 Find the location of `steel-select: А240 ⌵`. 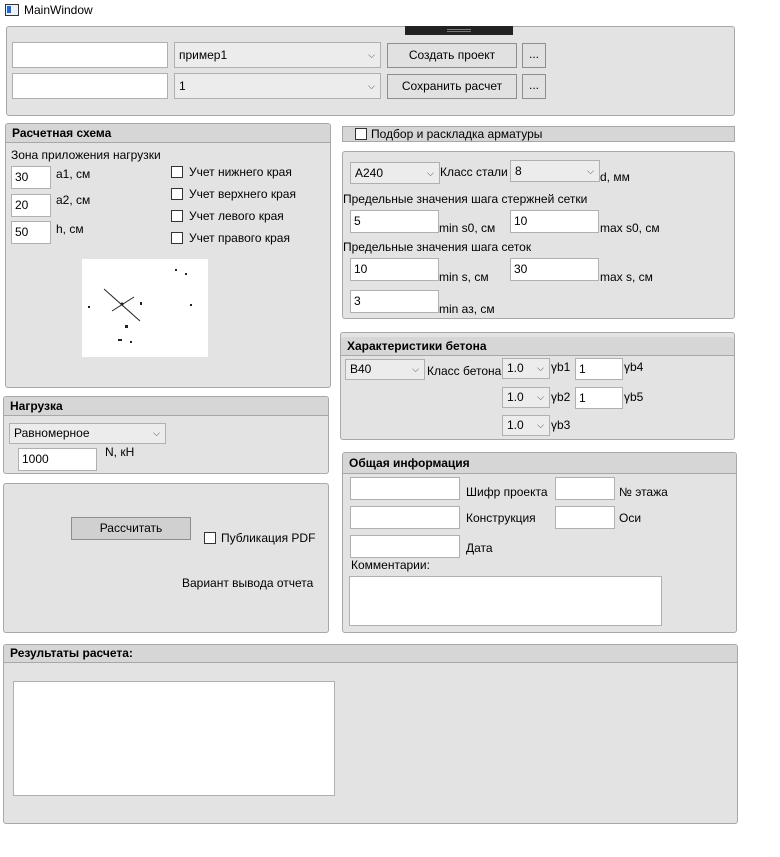

steel-select: А240 ⌵ is located at coordinates (395, 173).